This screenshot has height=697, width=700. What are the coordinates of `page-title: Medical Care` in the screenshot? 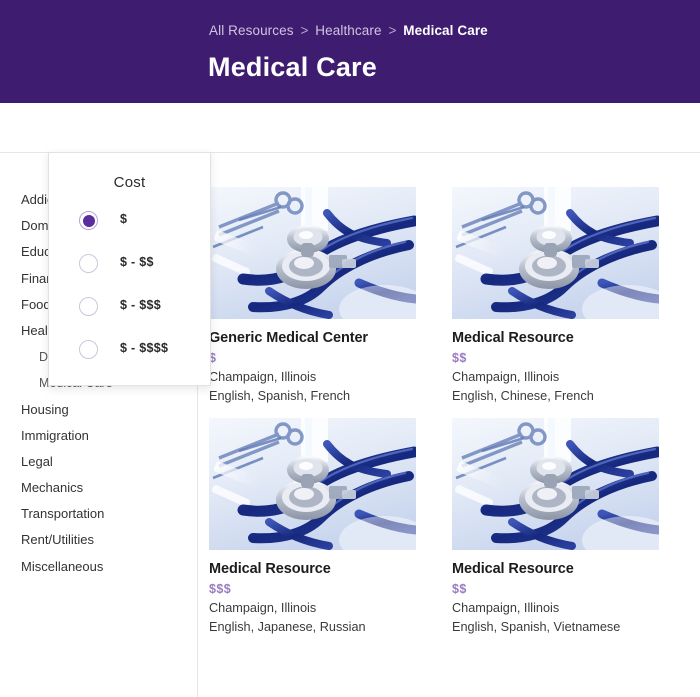 It's located at (292, 67).